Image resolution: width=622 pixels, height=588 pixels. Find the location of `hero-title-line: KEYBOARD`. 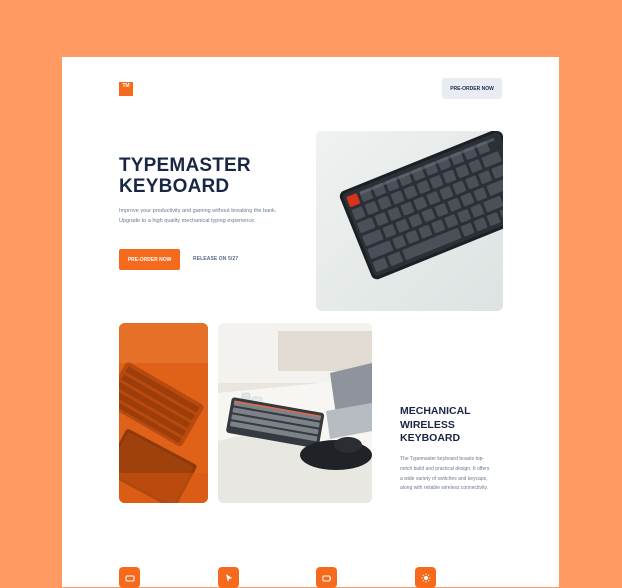

hero-title-line: KEYBOARD is located at coordinates (209, 186).